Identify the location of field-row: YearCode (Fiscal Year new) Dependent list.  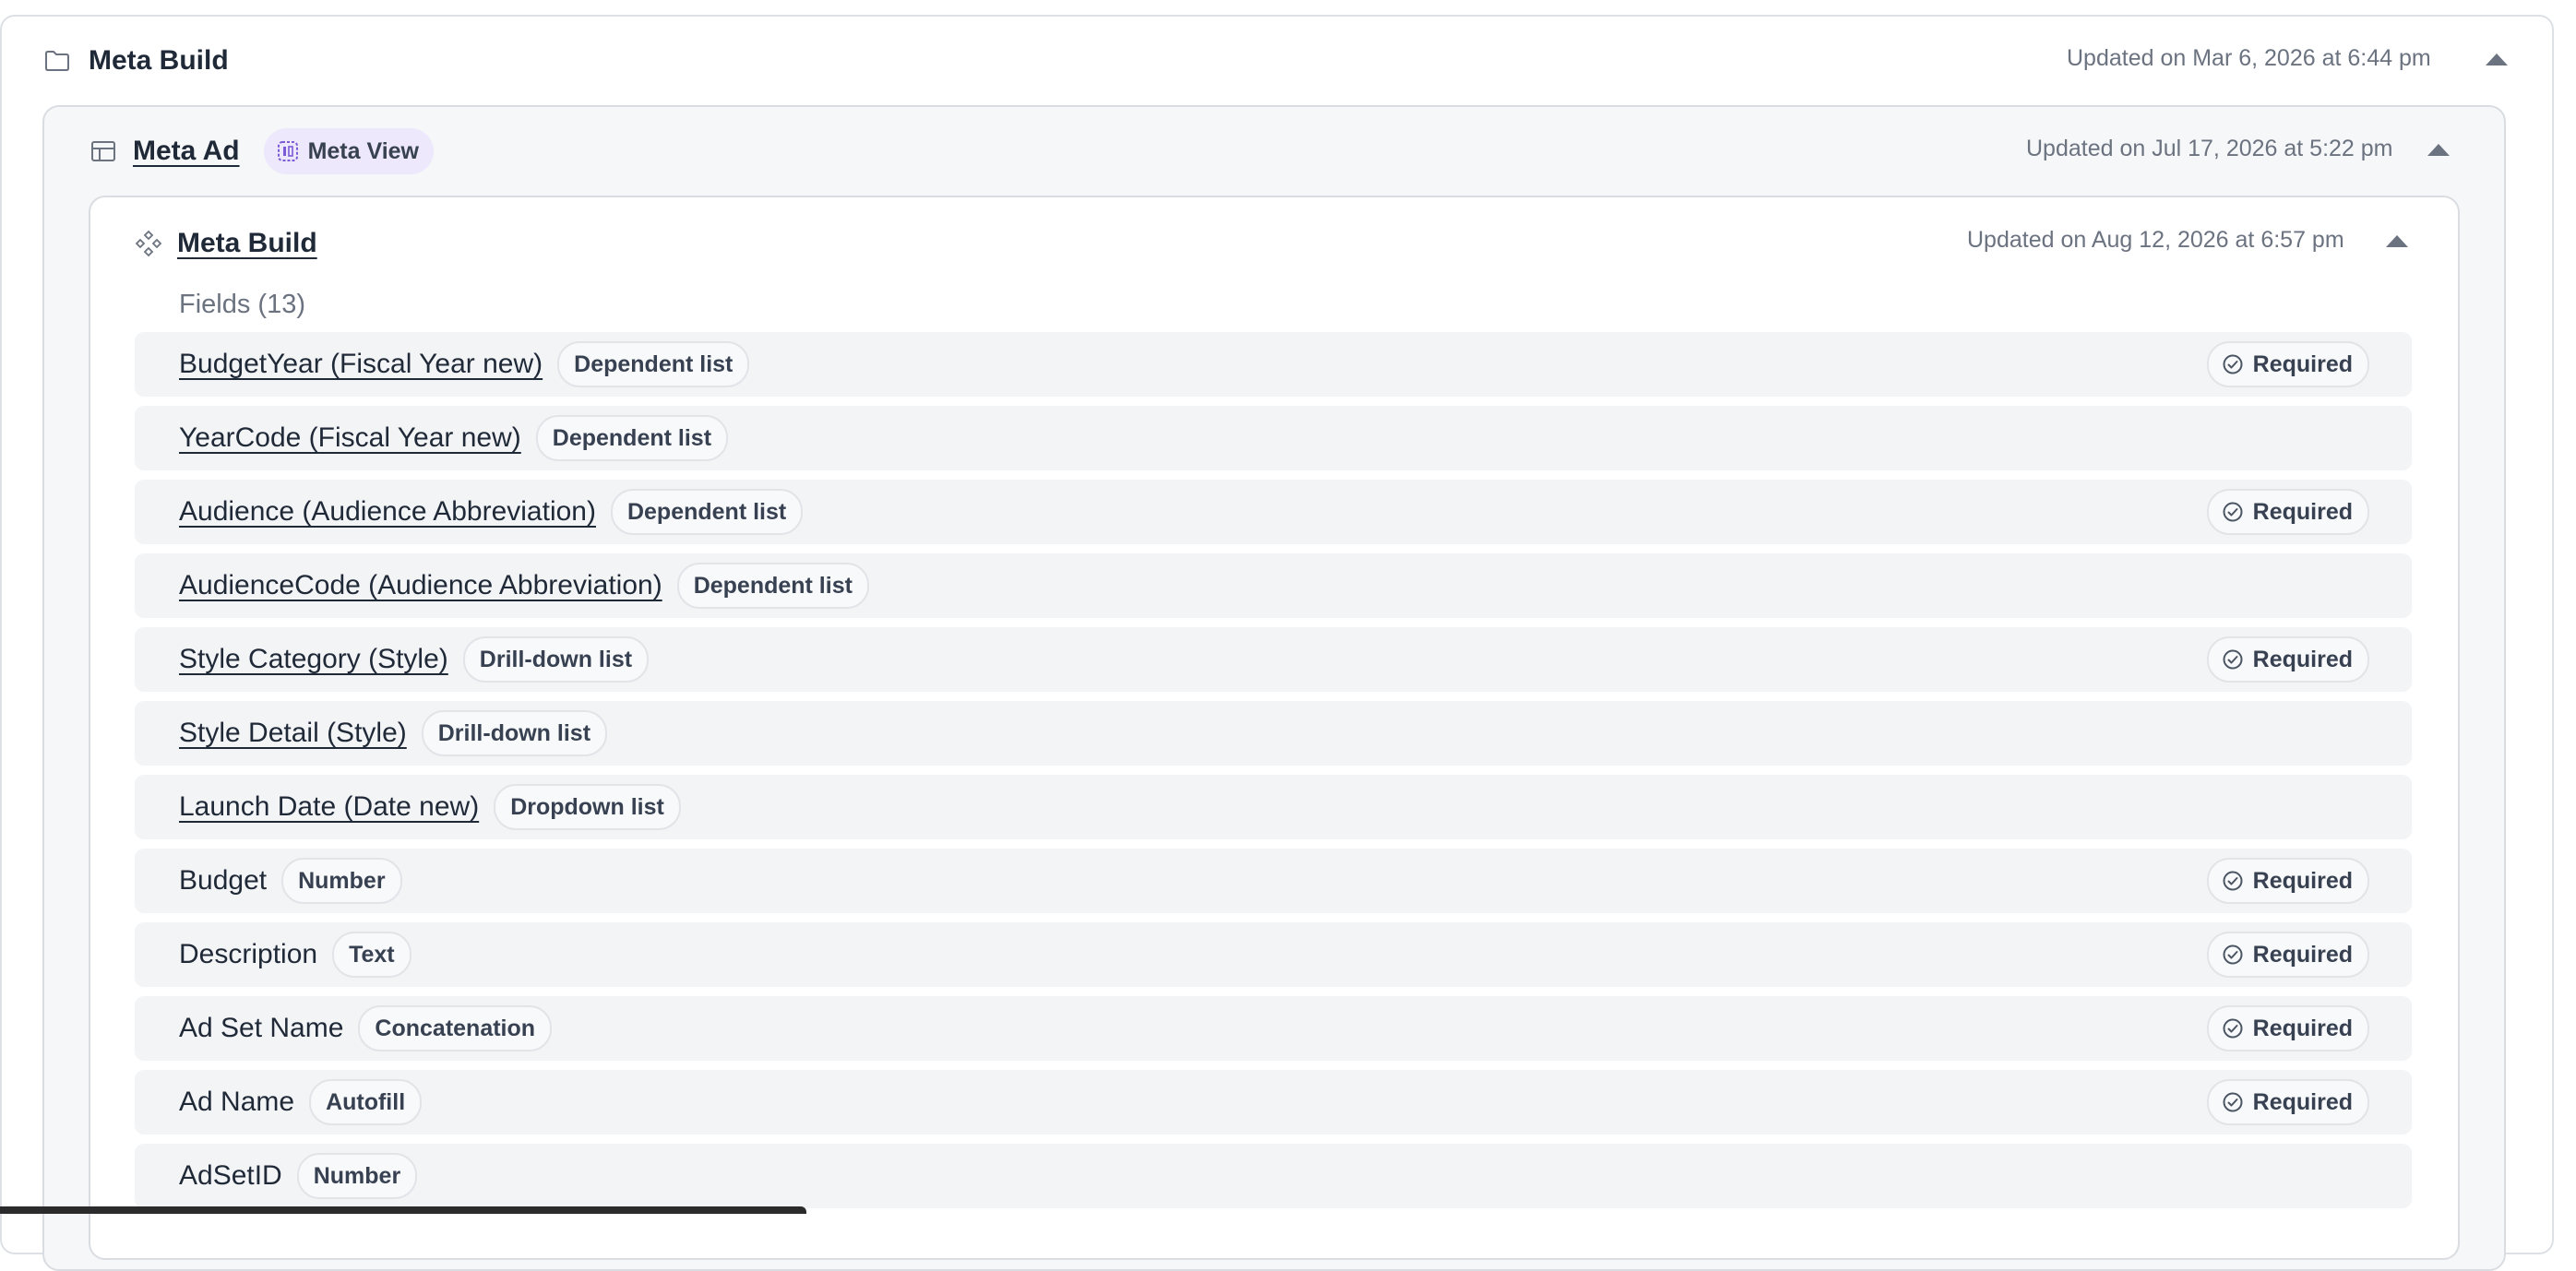
(1273, 438).